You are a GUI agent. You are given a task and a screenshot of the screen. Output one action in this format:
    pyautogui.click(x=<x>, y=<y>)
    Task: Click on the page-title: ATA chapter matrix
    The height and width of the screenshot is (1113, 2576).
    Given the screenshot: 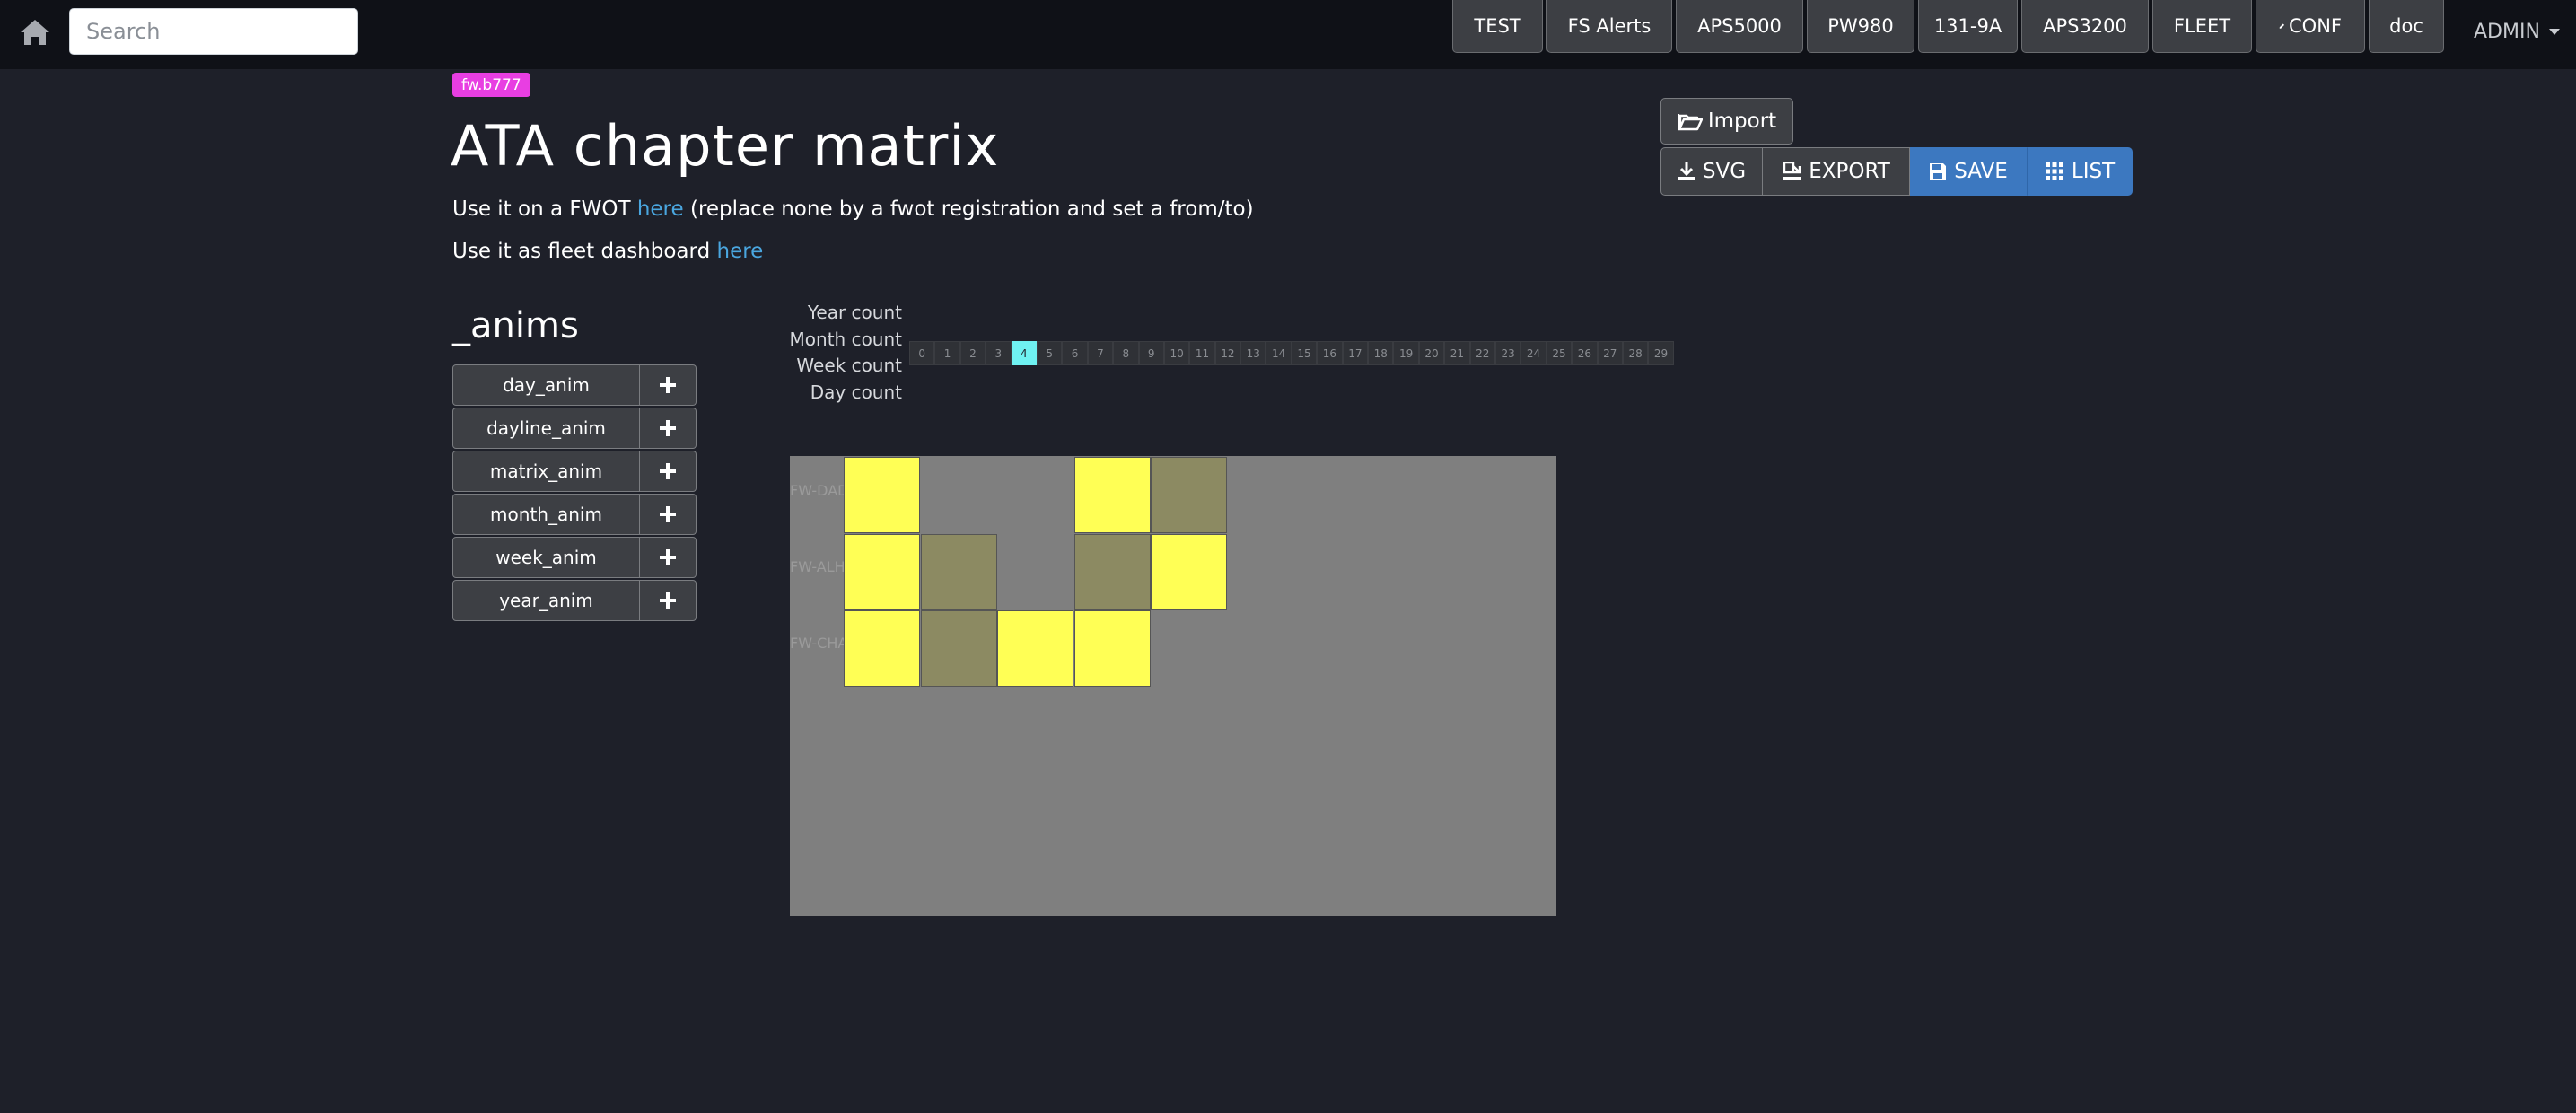 What is the action you would take?
    pyautogui.click(x=725, y=146)
    